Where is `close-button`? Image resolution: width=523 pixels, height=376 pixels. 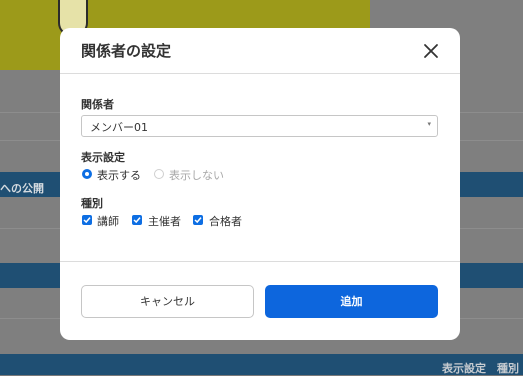 close-button is located at coordinates (431, 51).